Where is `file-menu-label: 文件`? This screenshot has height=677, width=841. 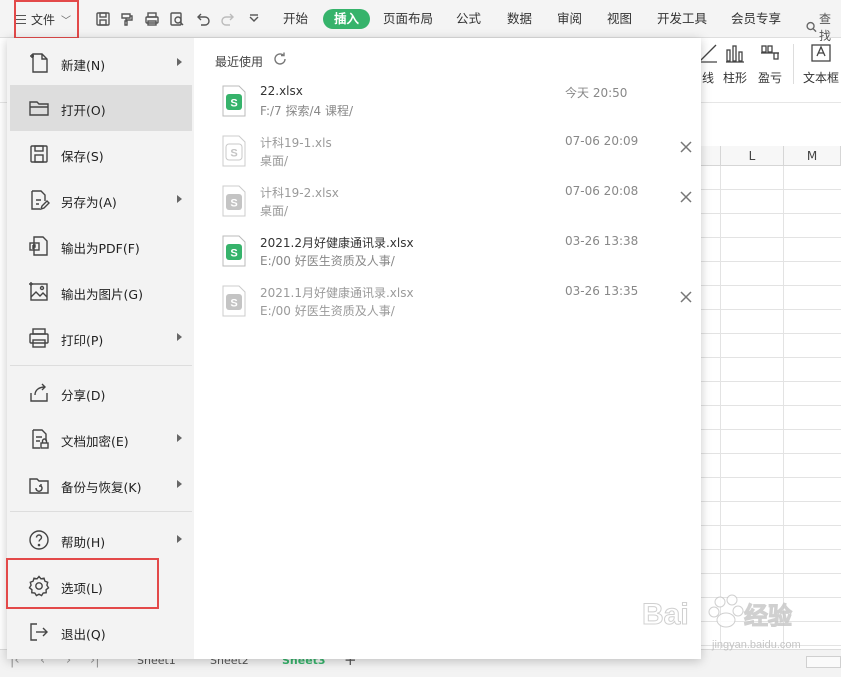 file-menu-label: 文件 is located at coordinates (43, 19).